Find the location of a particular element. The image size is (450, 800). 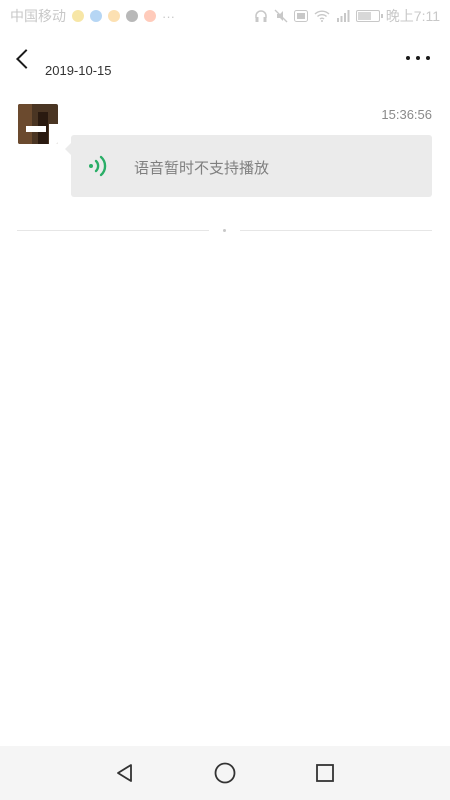

status-right: 晚上7:11 is located at coordinates (347, 16).